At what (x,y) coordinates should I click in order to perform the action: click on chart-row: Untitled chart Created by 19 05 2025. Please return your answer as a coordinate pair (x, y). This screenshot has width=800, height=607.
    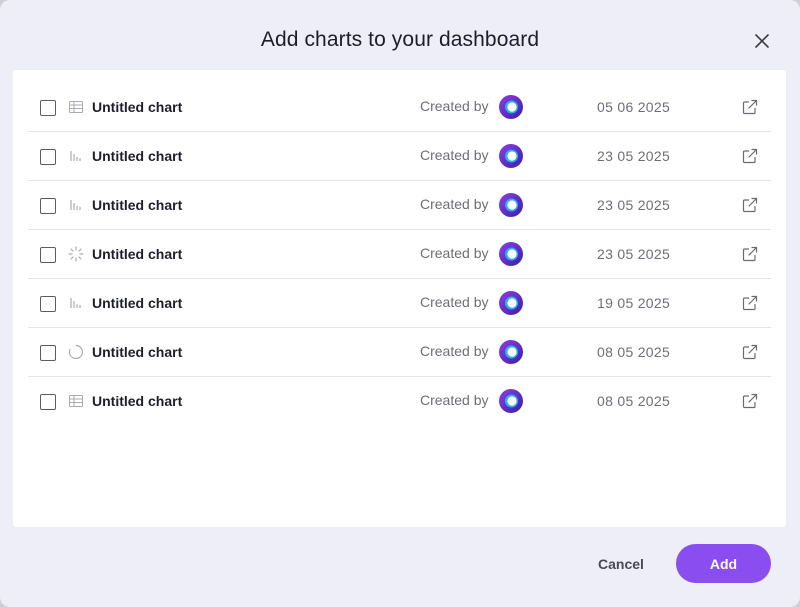
    Looking at the image, I should click on (399, 303).